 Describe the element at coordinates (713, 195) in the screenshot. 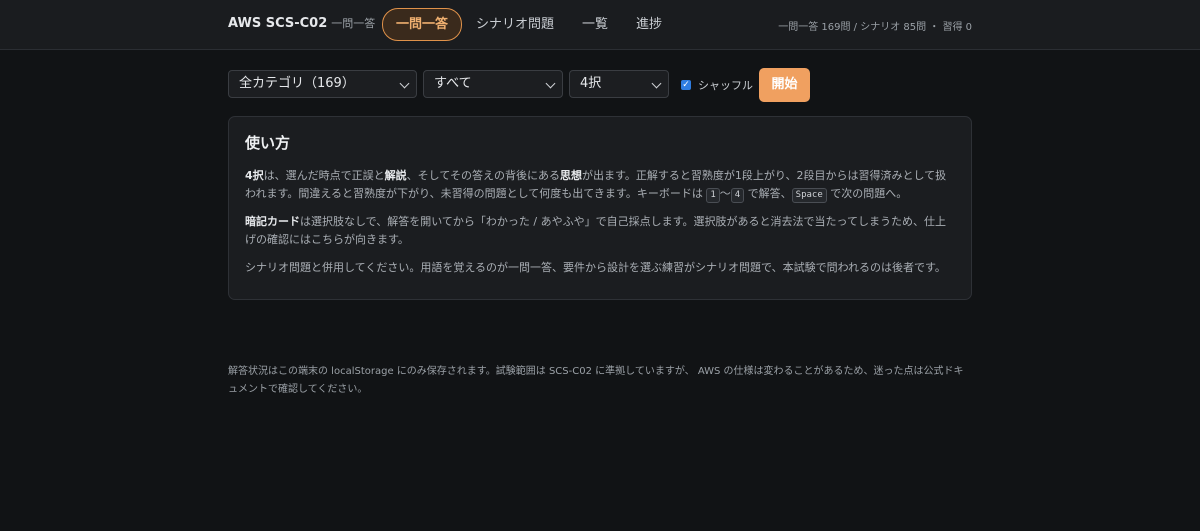

I see `key-1: 1` at that location.